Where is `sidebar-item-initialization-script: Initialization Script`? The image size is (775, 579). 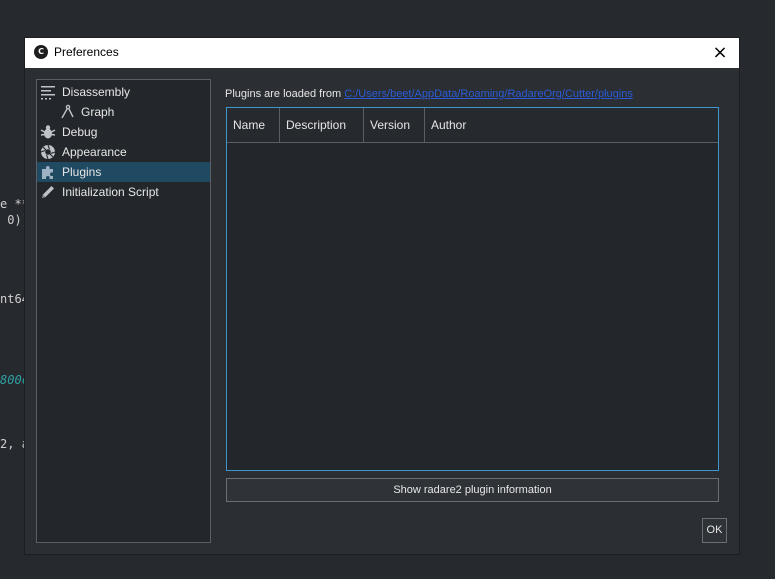 sidebar-item-initialization-script: Initialization Script is located at coordinates (123, 192).